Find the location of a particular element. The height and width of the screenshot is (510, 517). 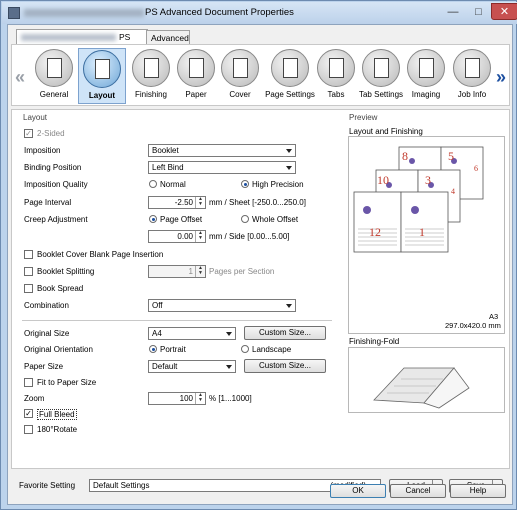

zoom-stepper: 100 ▲ ▼ is located at coordinates (177, 398).